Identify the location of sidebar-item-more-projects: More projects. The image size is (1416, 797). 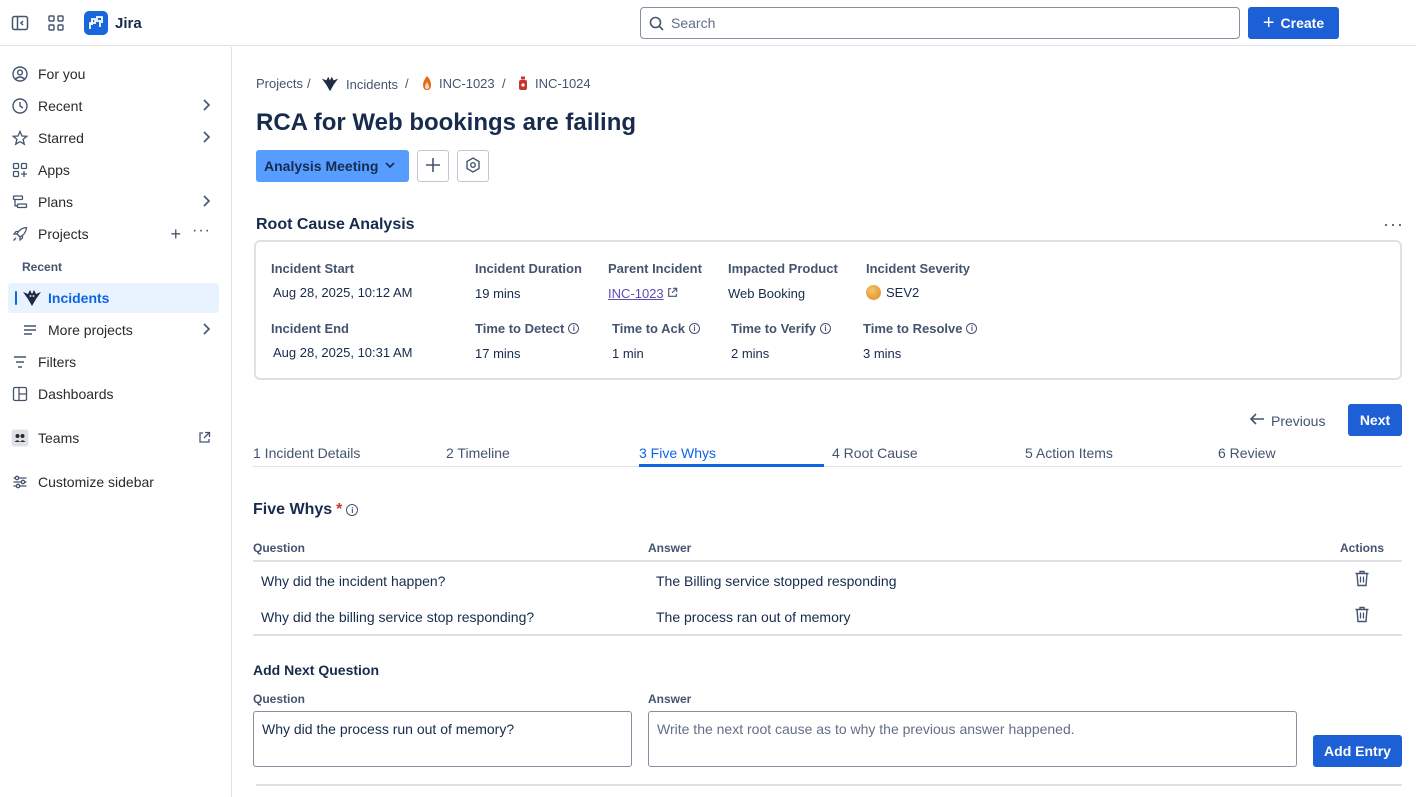
(113, 330).